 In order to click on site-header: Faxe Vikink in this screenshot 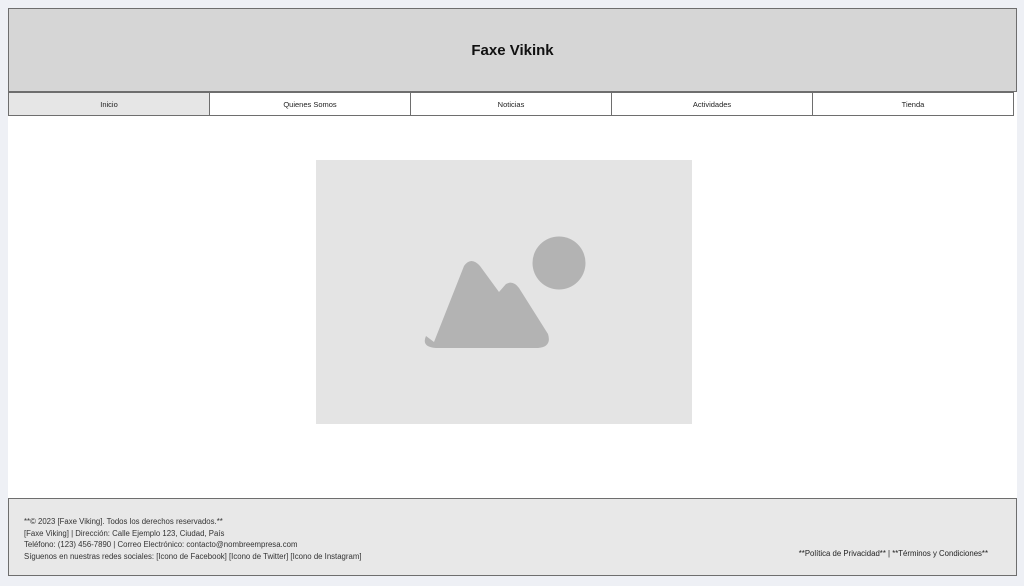, I will do `click(512, 50)`.